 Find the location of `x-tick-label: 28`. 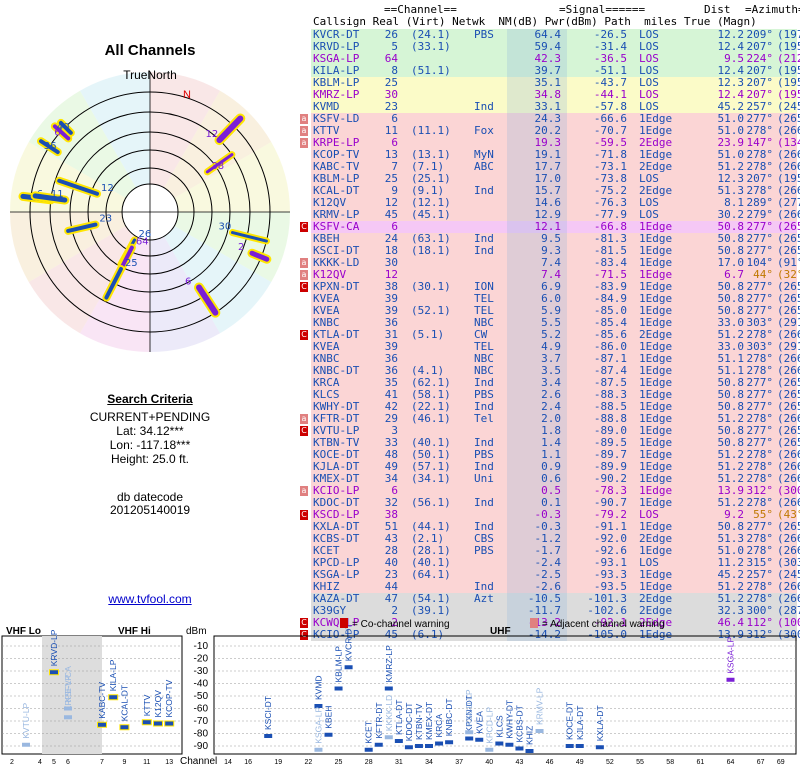

x-tick-label: 28 is located at coordinates (369, 762).